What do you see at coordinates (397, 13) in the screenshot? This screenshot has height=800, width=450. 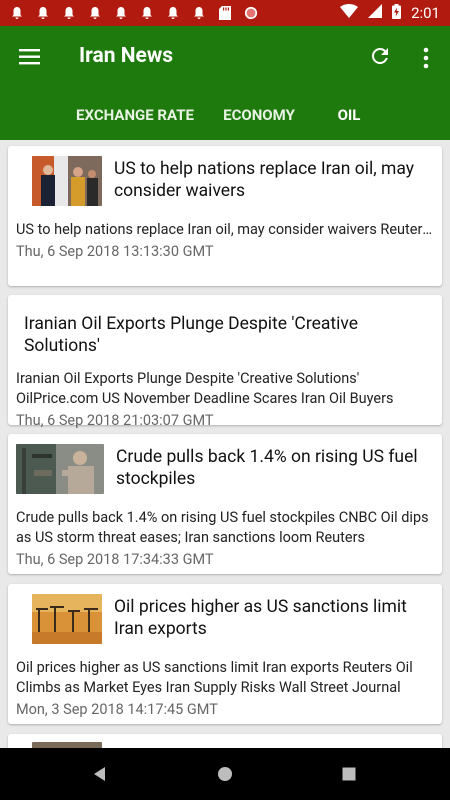 I see `battery-charging-icon` at bounding box center [397, 13].